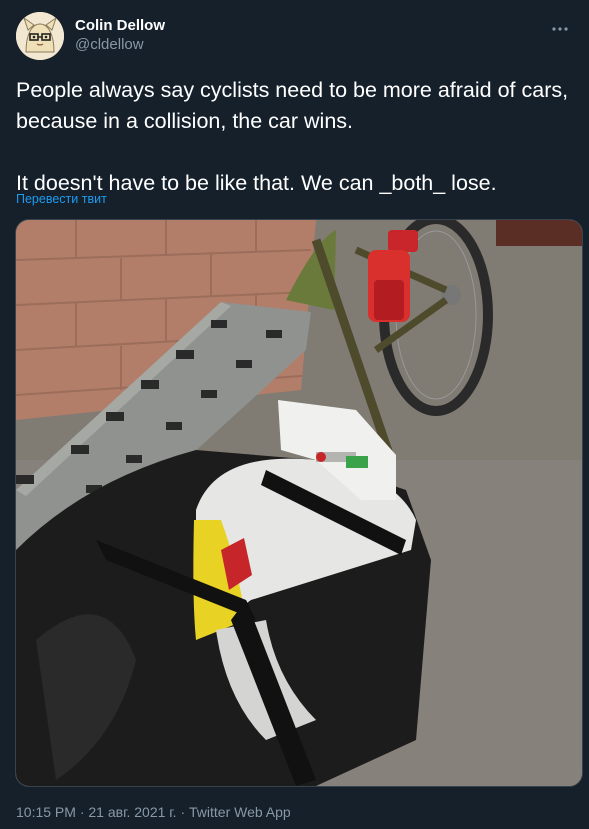 The height and width of the screenshot is (829, 589). Describe the element at coordinates (40, 36) in the screenshot. I see `avatar` at that location.